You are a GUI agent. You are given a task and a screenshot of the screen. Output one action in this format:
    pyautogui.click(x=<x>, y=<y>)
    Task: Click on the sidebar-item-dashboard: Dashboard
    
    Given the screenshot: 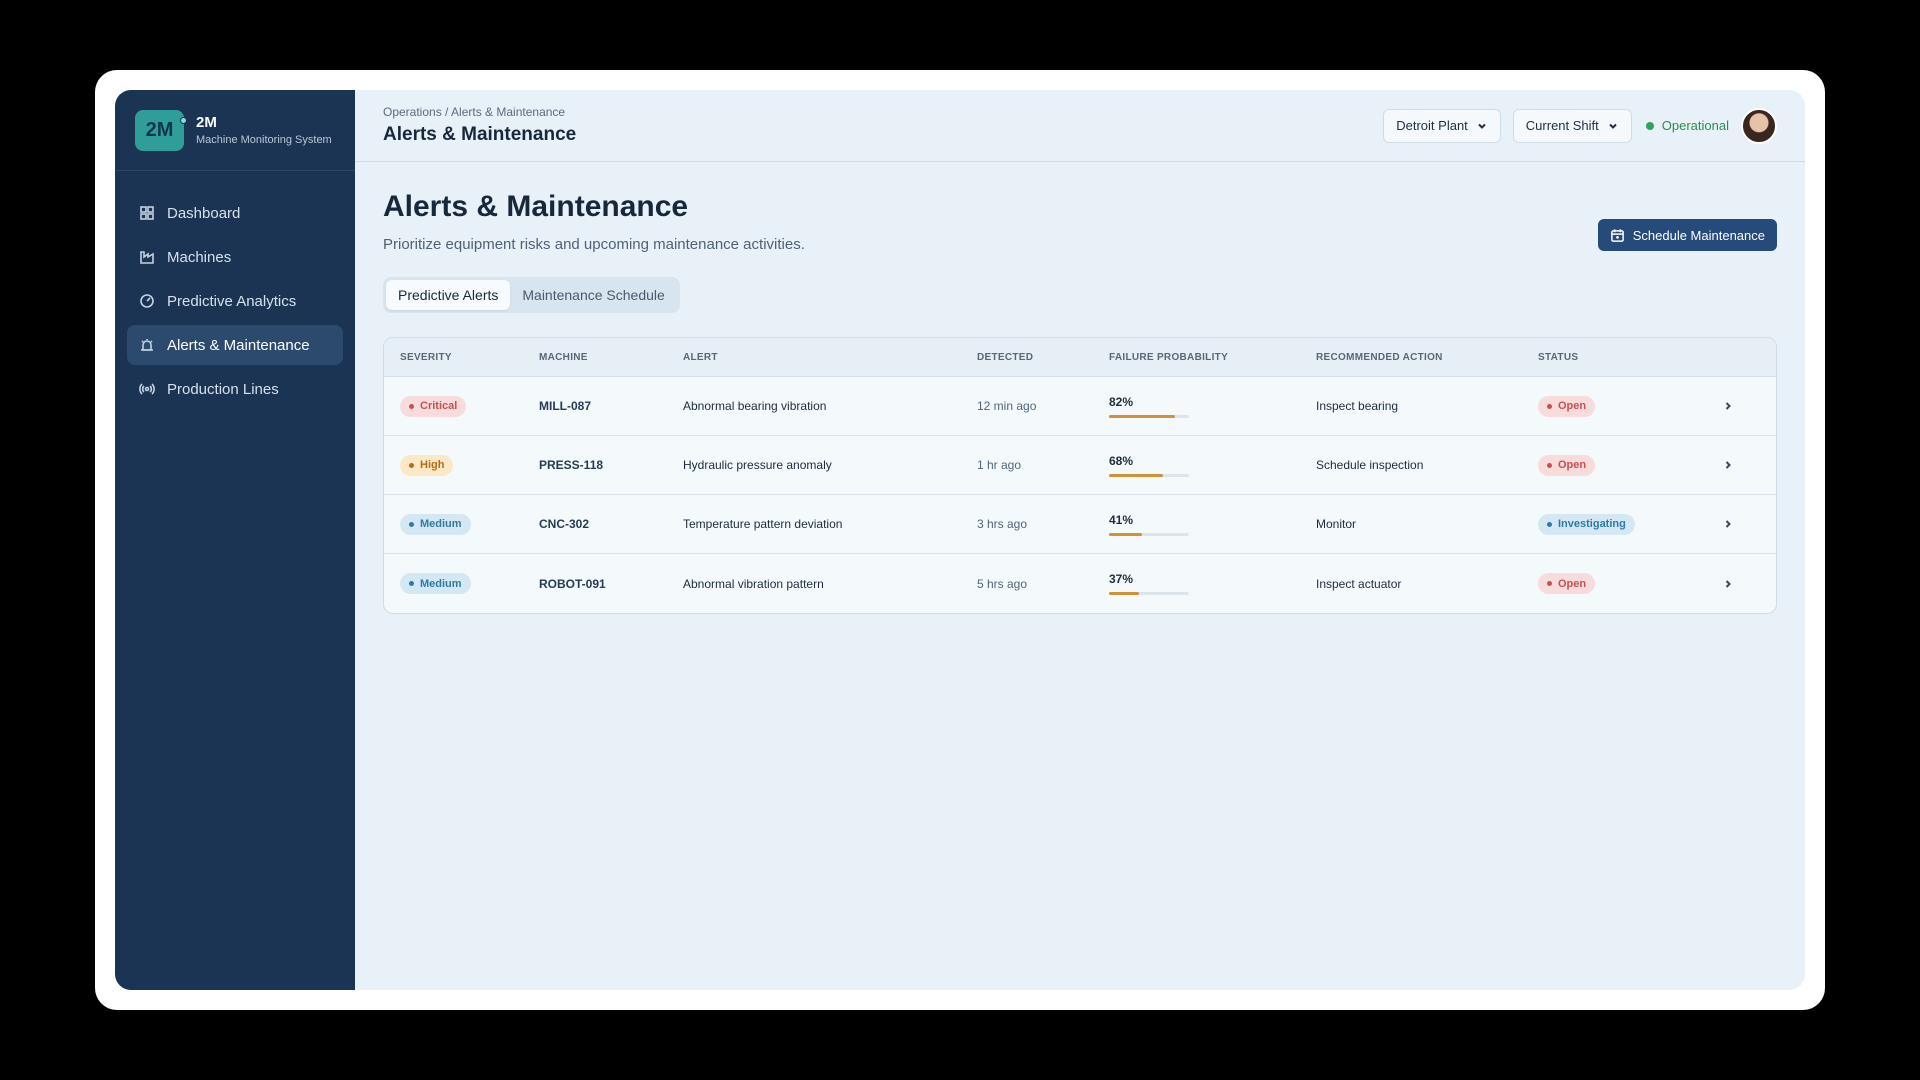 What is the action you would take?
    pyautogui.click(x=235, y=213)
    